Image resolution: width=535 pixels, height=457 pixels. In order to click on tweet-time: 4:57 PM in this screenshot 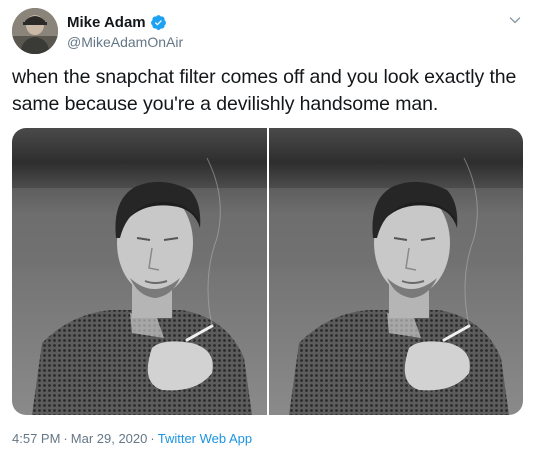, I will do `click(36, 438)`.